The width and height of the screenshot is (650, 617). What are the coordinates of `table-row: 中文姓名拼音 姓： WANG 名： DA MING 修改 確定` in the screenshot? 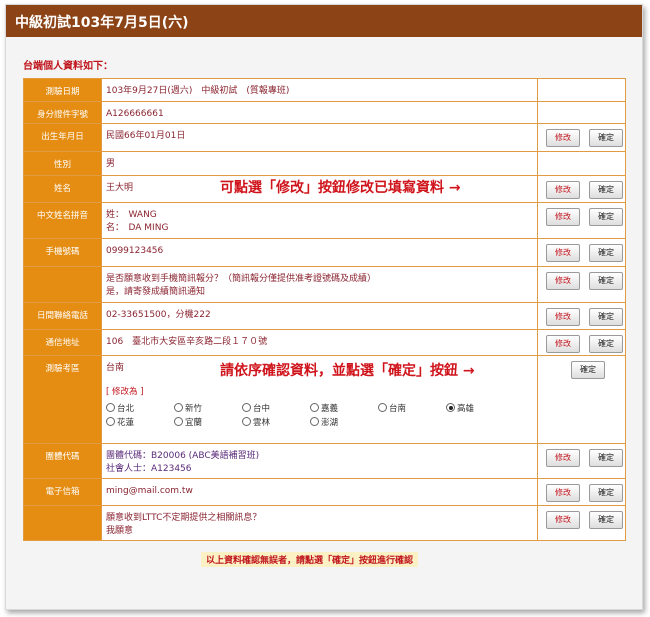 It's located at (324, 220).